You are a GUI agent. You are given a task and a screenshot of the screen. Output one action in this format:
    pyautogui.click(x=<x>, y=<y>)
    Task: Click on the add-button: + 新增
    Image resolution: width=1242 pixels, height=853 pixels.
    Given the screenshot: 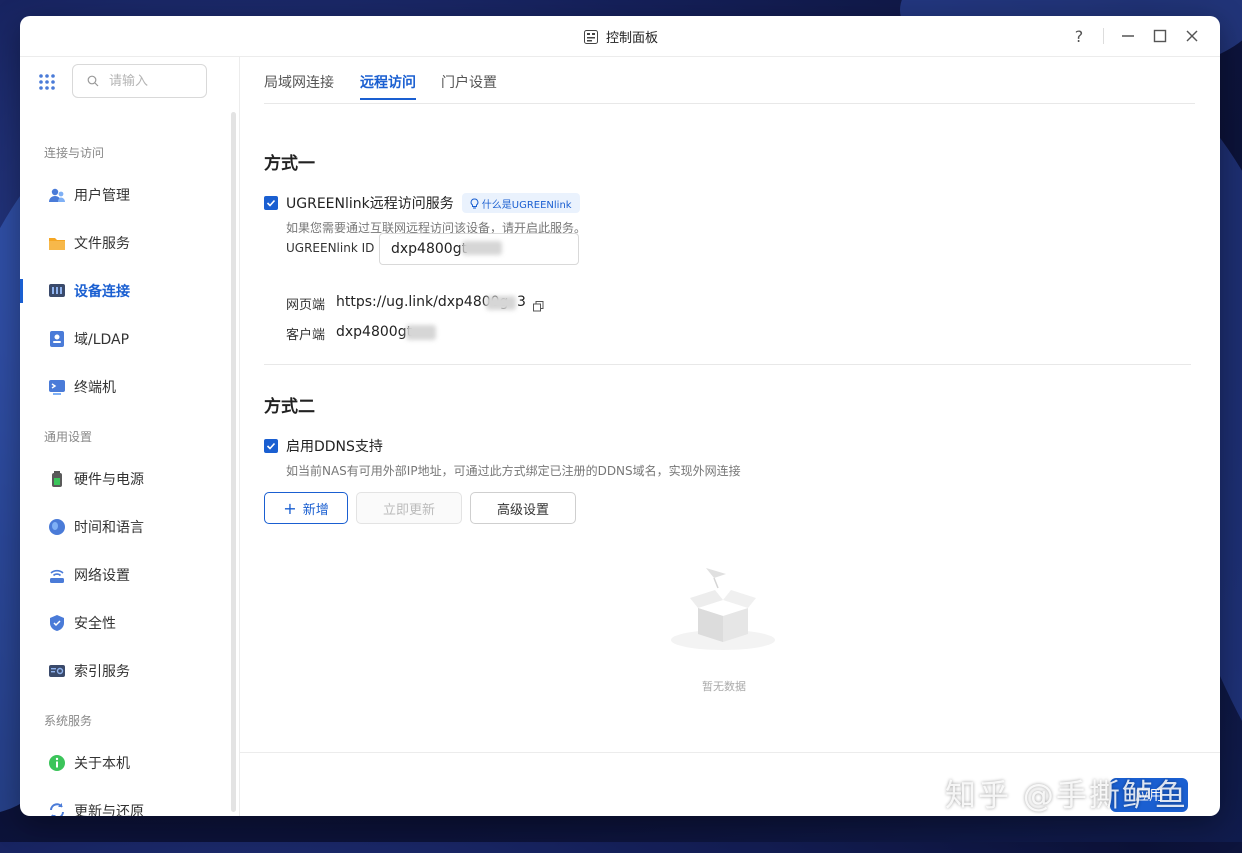 What is the action you would take?
    pyautogui.click(x=306, y=508)
    